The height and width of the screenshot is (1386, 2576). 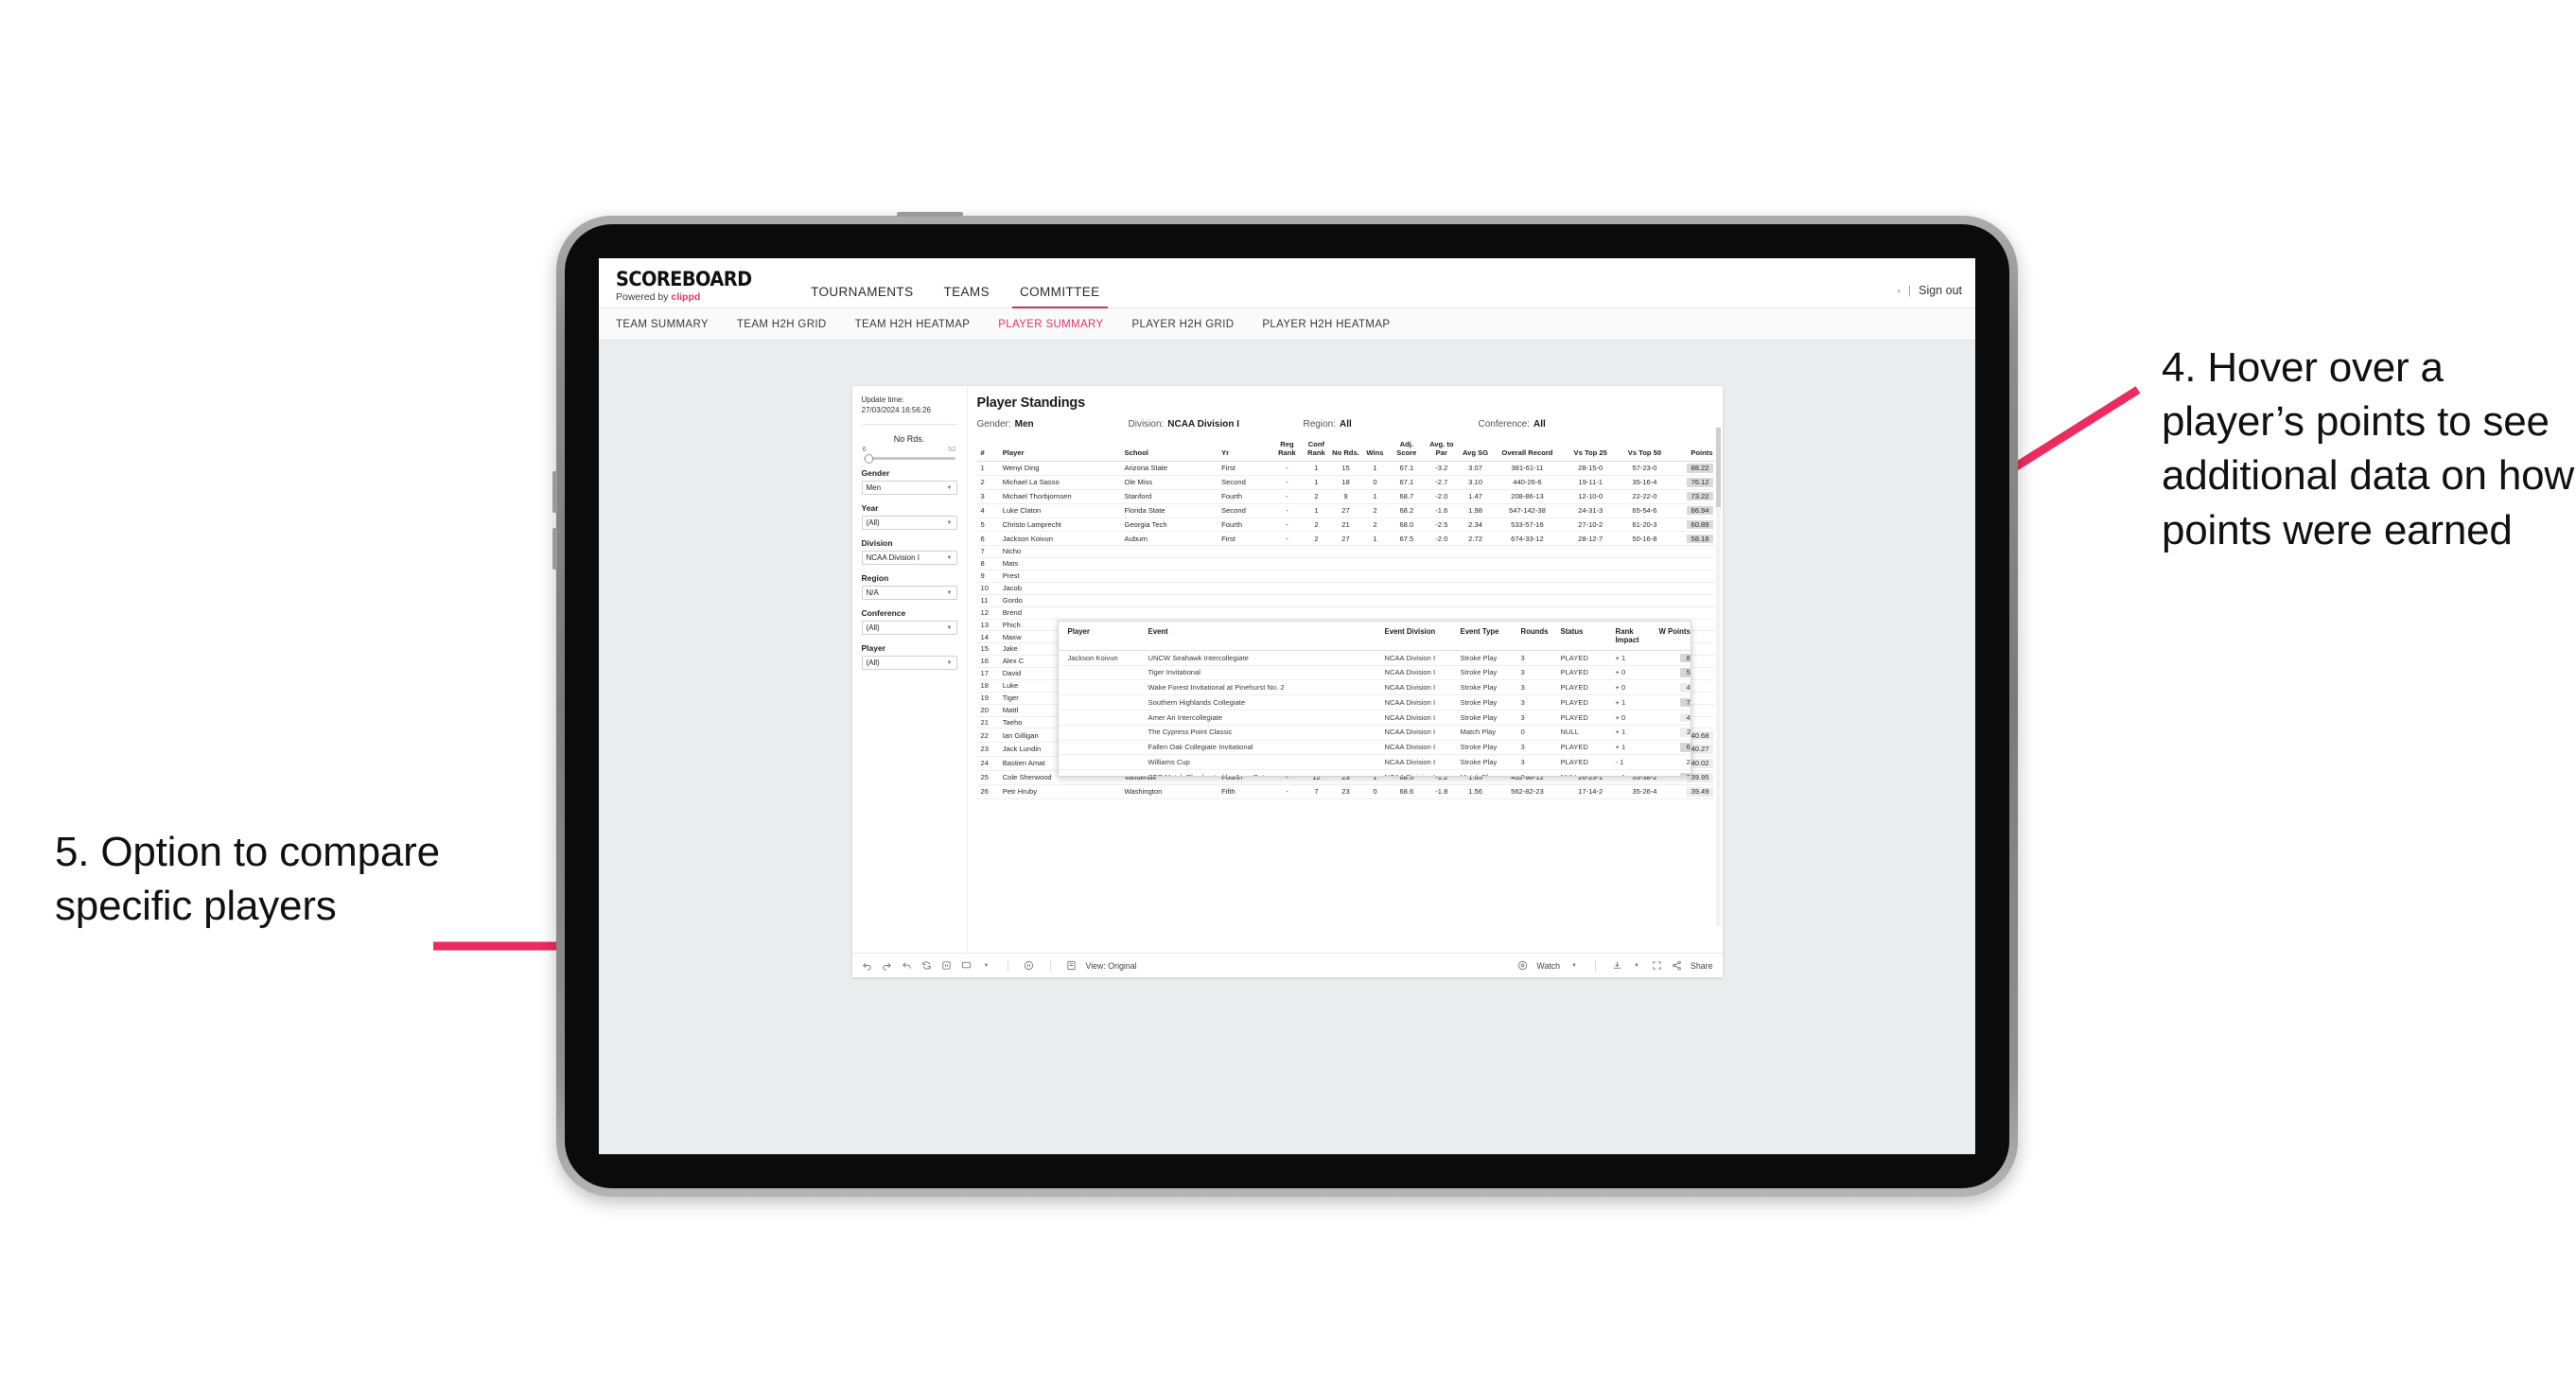 I want to click on table-row: 10 Jacob, so click(x=1346, y=588).